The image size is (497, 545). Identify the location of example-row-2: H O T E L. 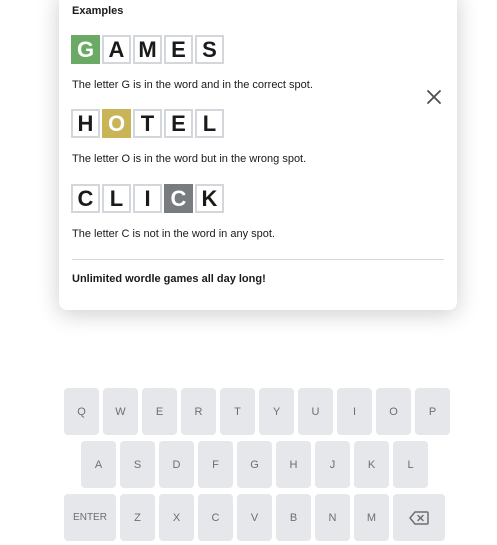
(147, 123).